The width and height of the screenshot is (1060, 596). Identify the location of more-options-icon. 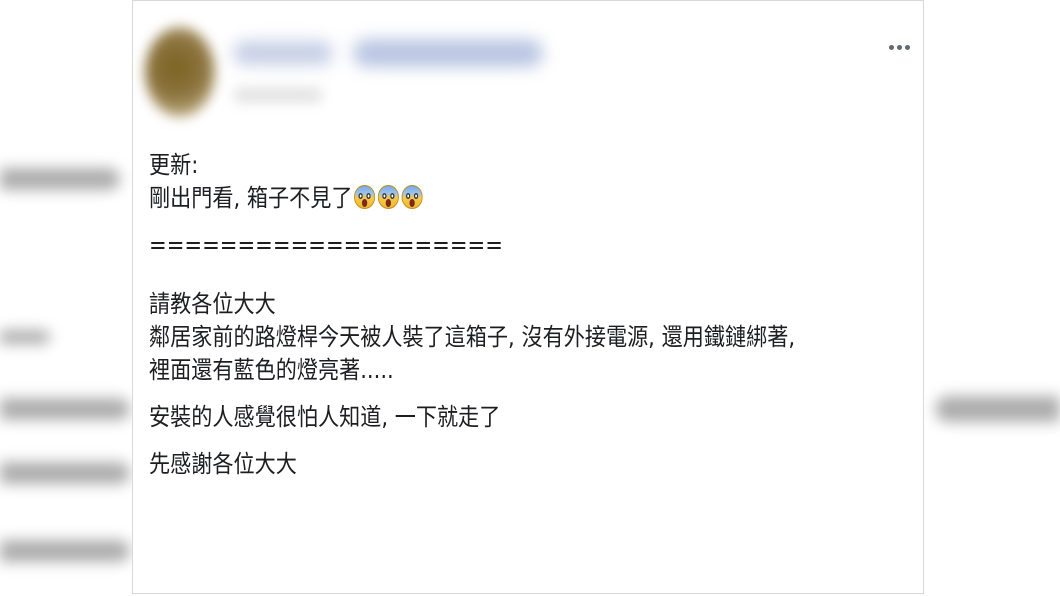
(891, 47).